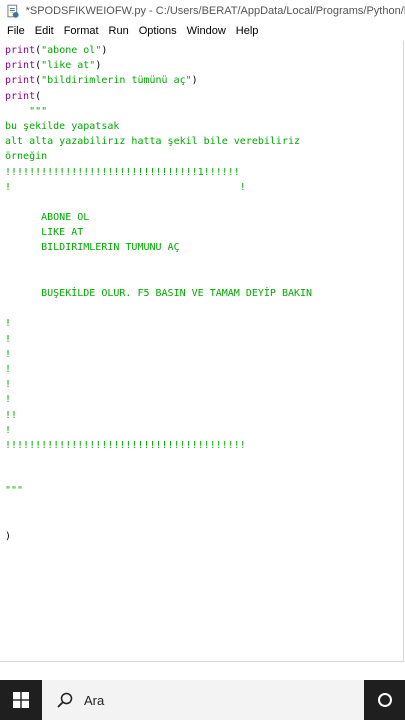  What do you see at coordinates (247, 31) in the screenshot?
I see `menu-help: Help` at bounding box center [247, 31].